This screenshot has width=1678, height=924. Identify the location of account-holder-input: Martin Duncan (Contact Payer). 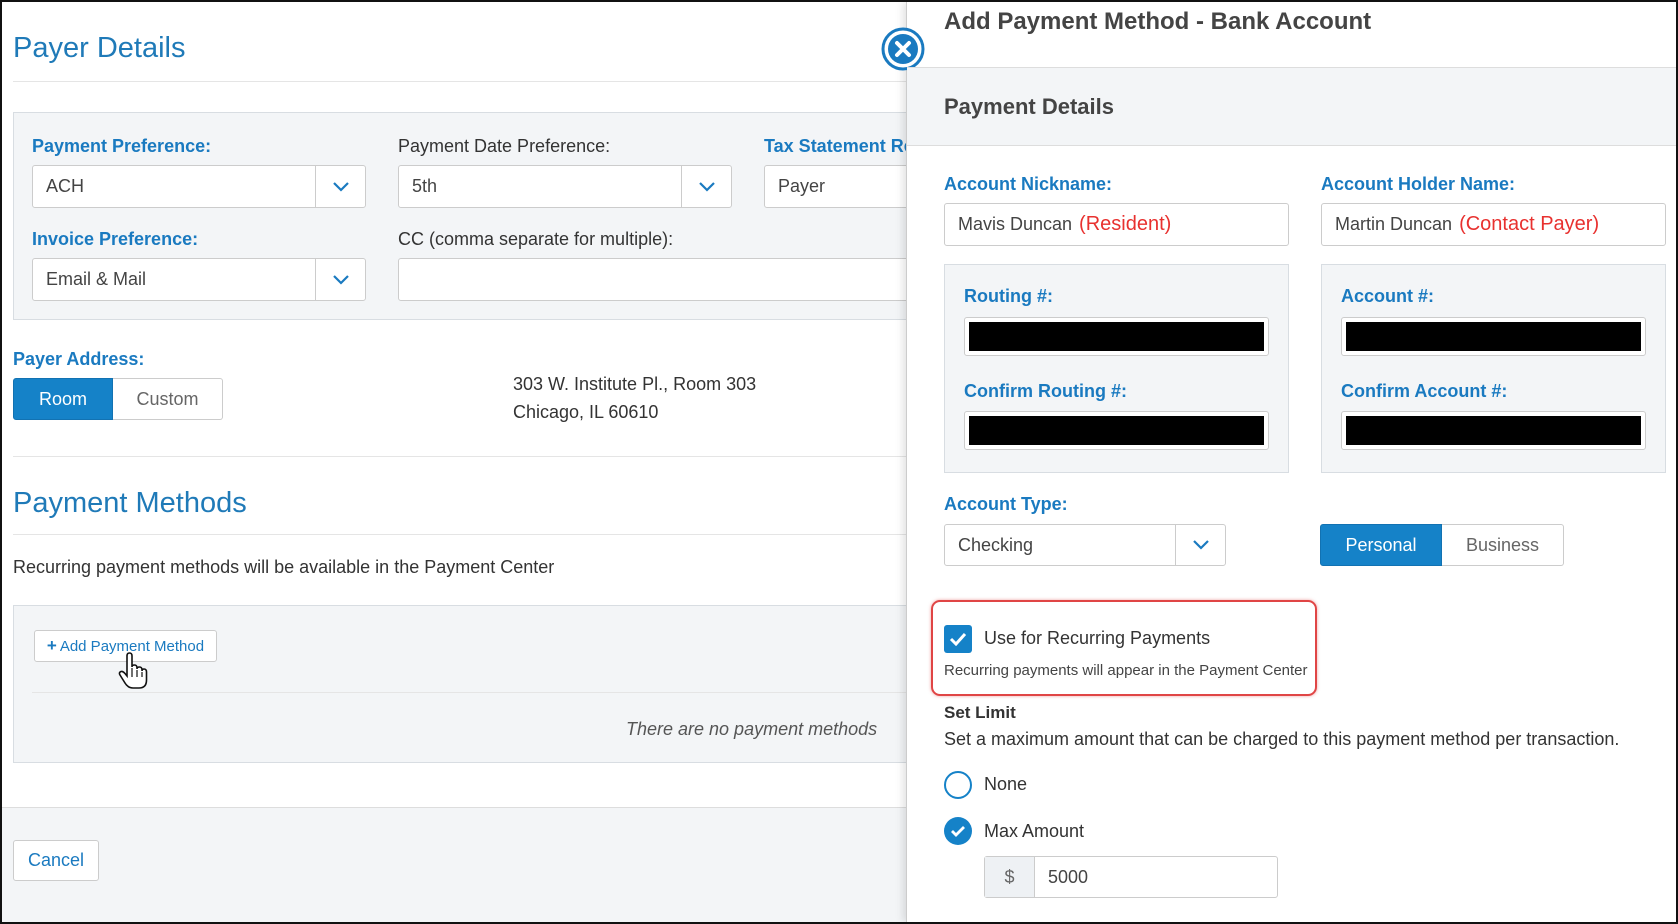
(1493, 224).